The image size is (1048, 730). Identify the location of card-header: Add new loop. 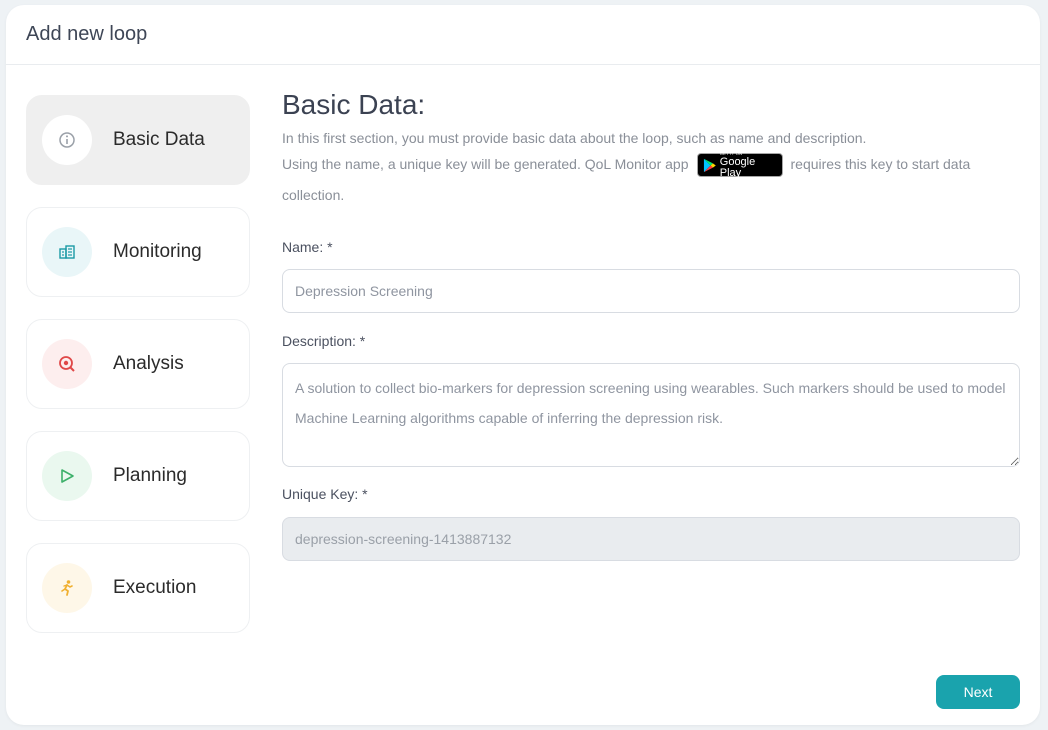
(523, 35).